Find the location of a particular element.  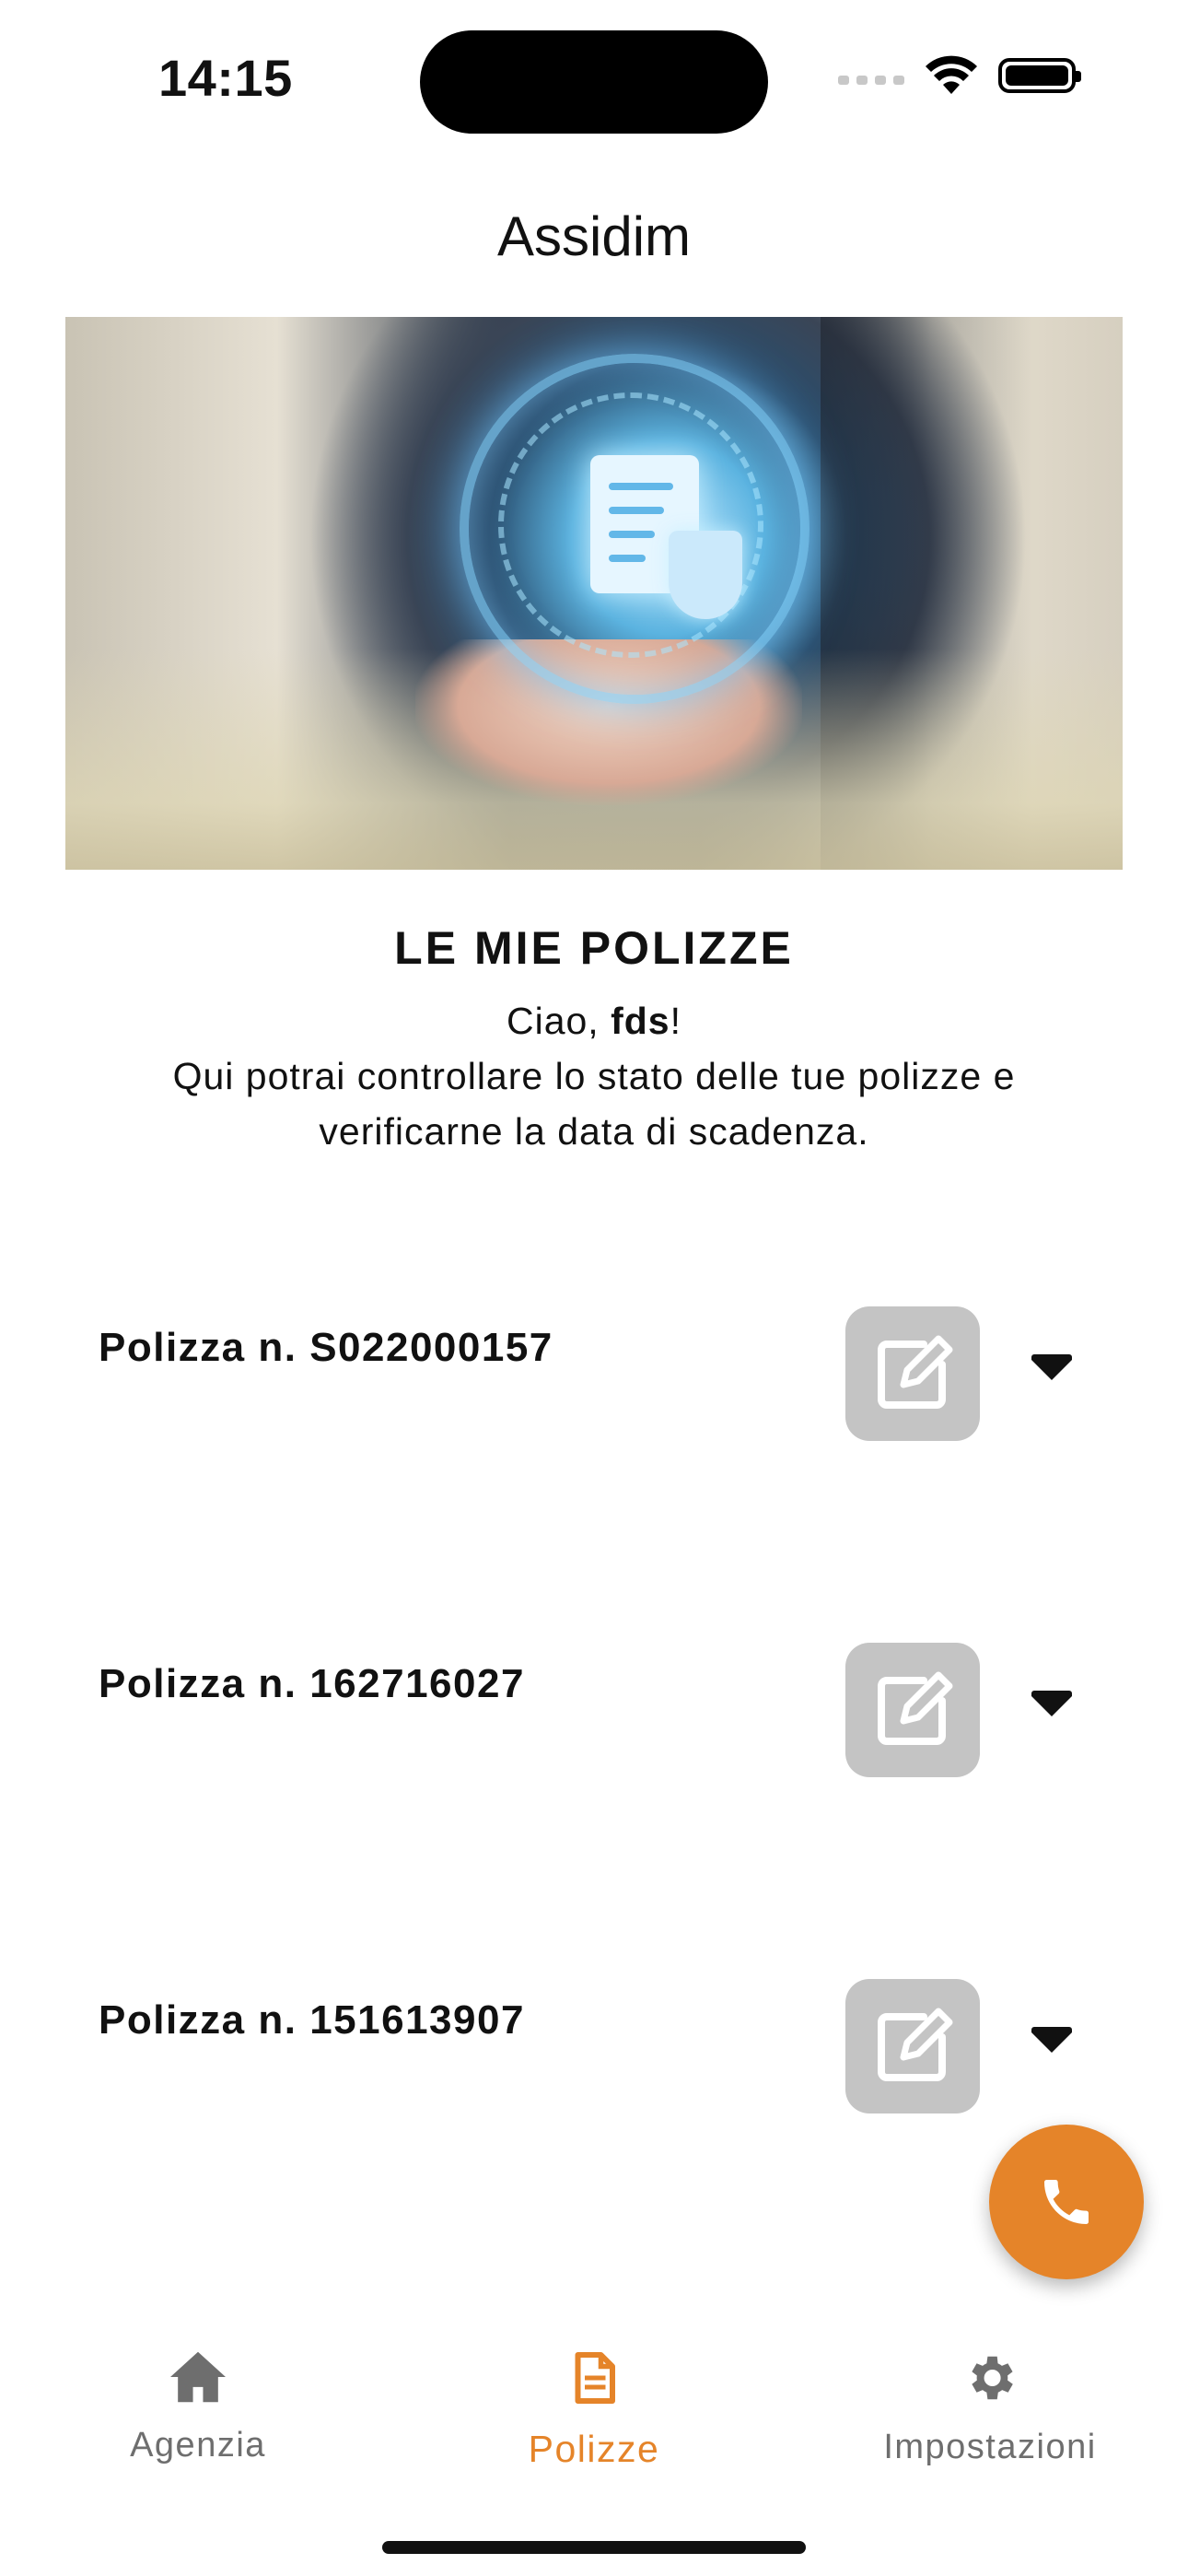

nav-label-polizze: Polizze is located at coordinates (594, 2449).